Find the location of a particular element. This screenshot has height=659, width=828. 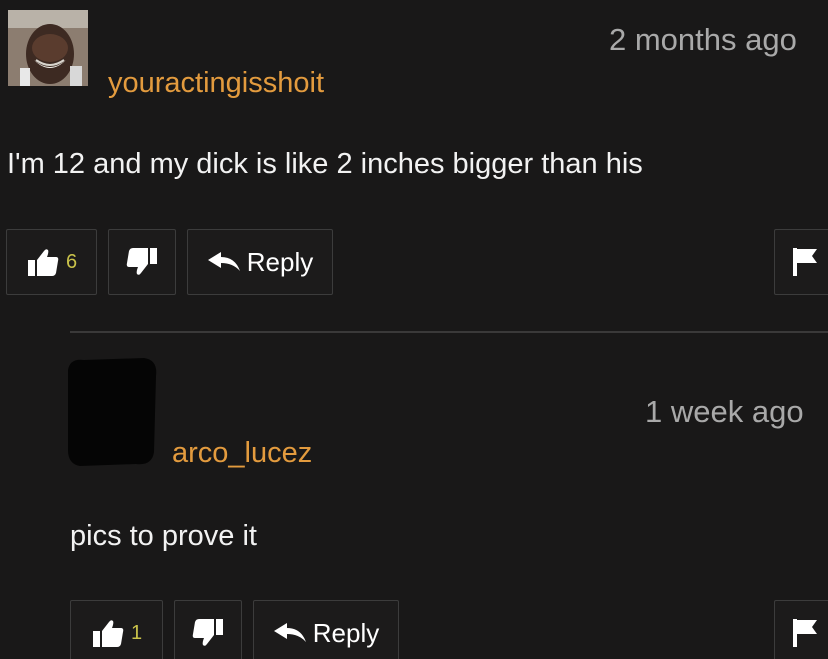

reply-divider is located at coordinates (449, 332).